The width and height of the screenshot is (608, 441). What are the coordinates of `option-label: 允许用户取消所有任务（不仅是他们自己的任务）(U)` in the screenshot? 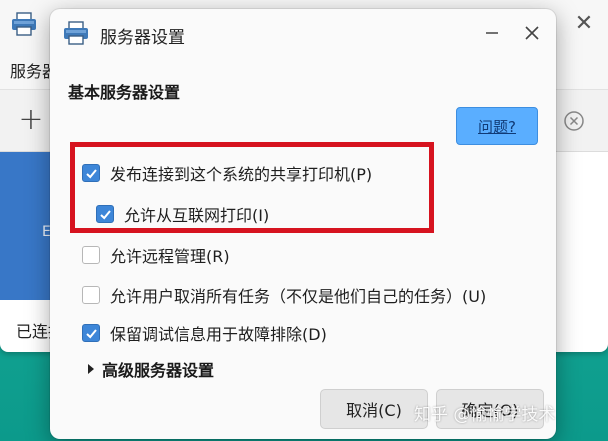 It's located at (298, 296).